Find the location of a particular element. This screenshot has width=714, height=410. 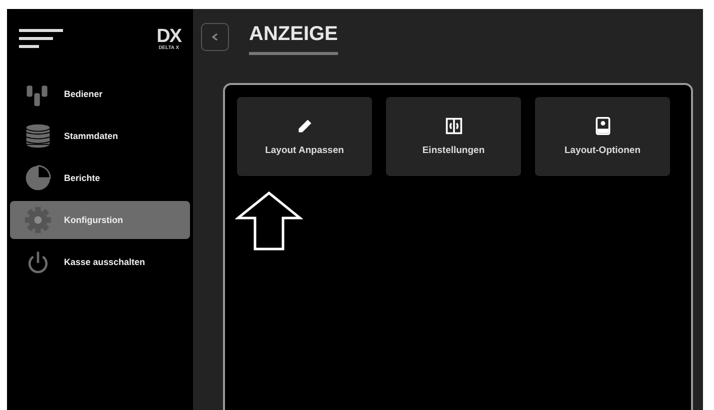

gear-icon is located at coordinates (38, 220).